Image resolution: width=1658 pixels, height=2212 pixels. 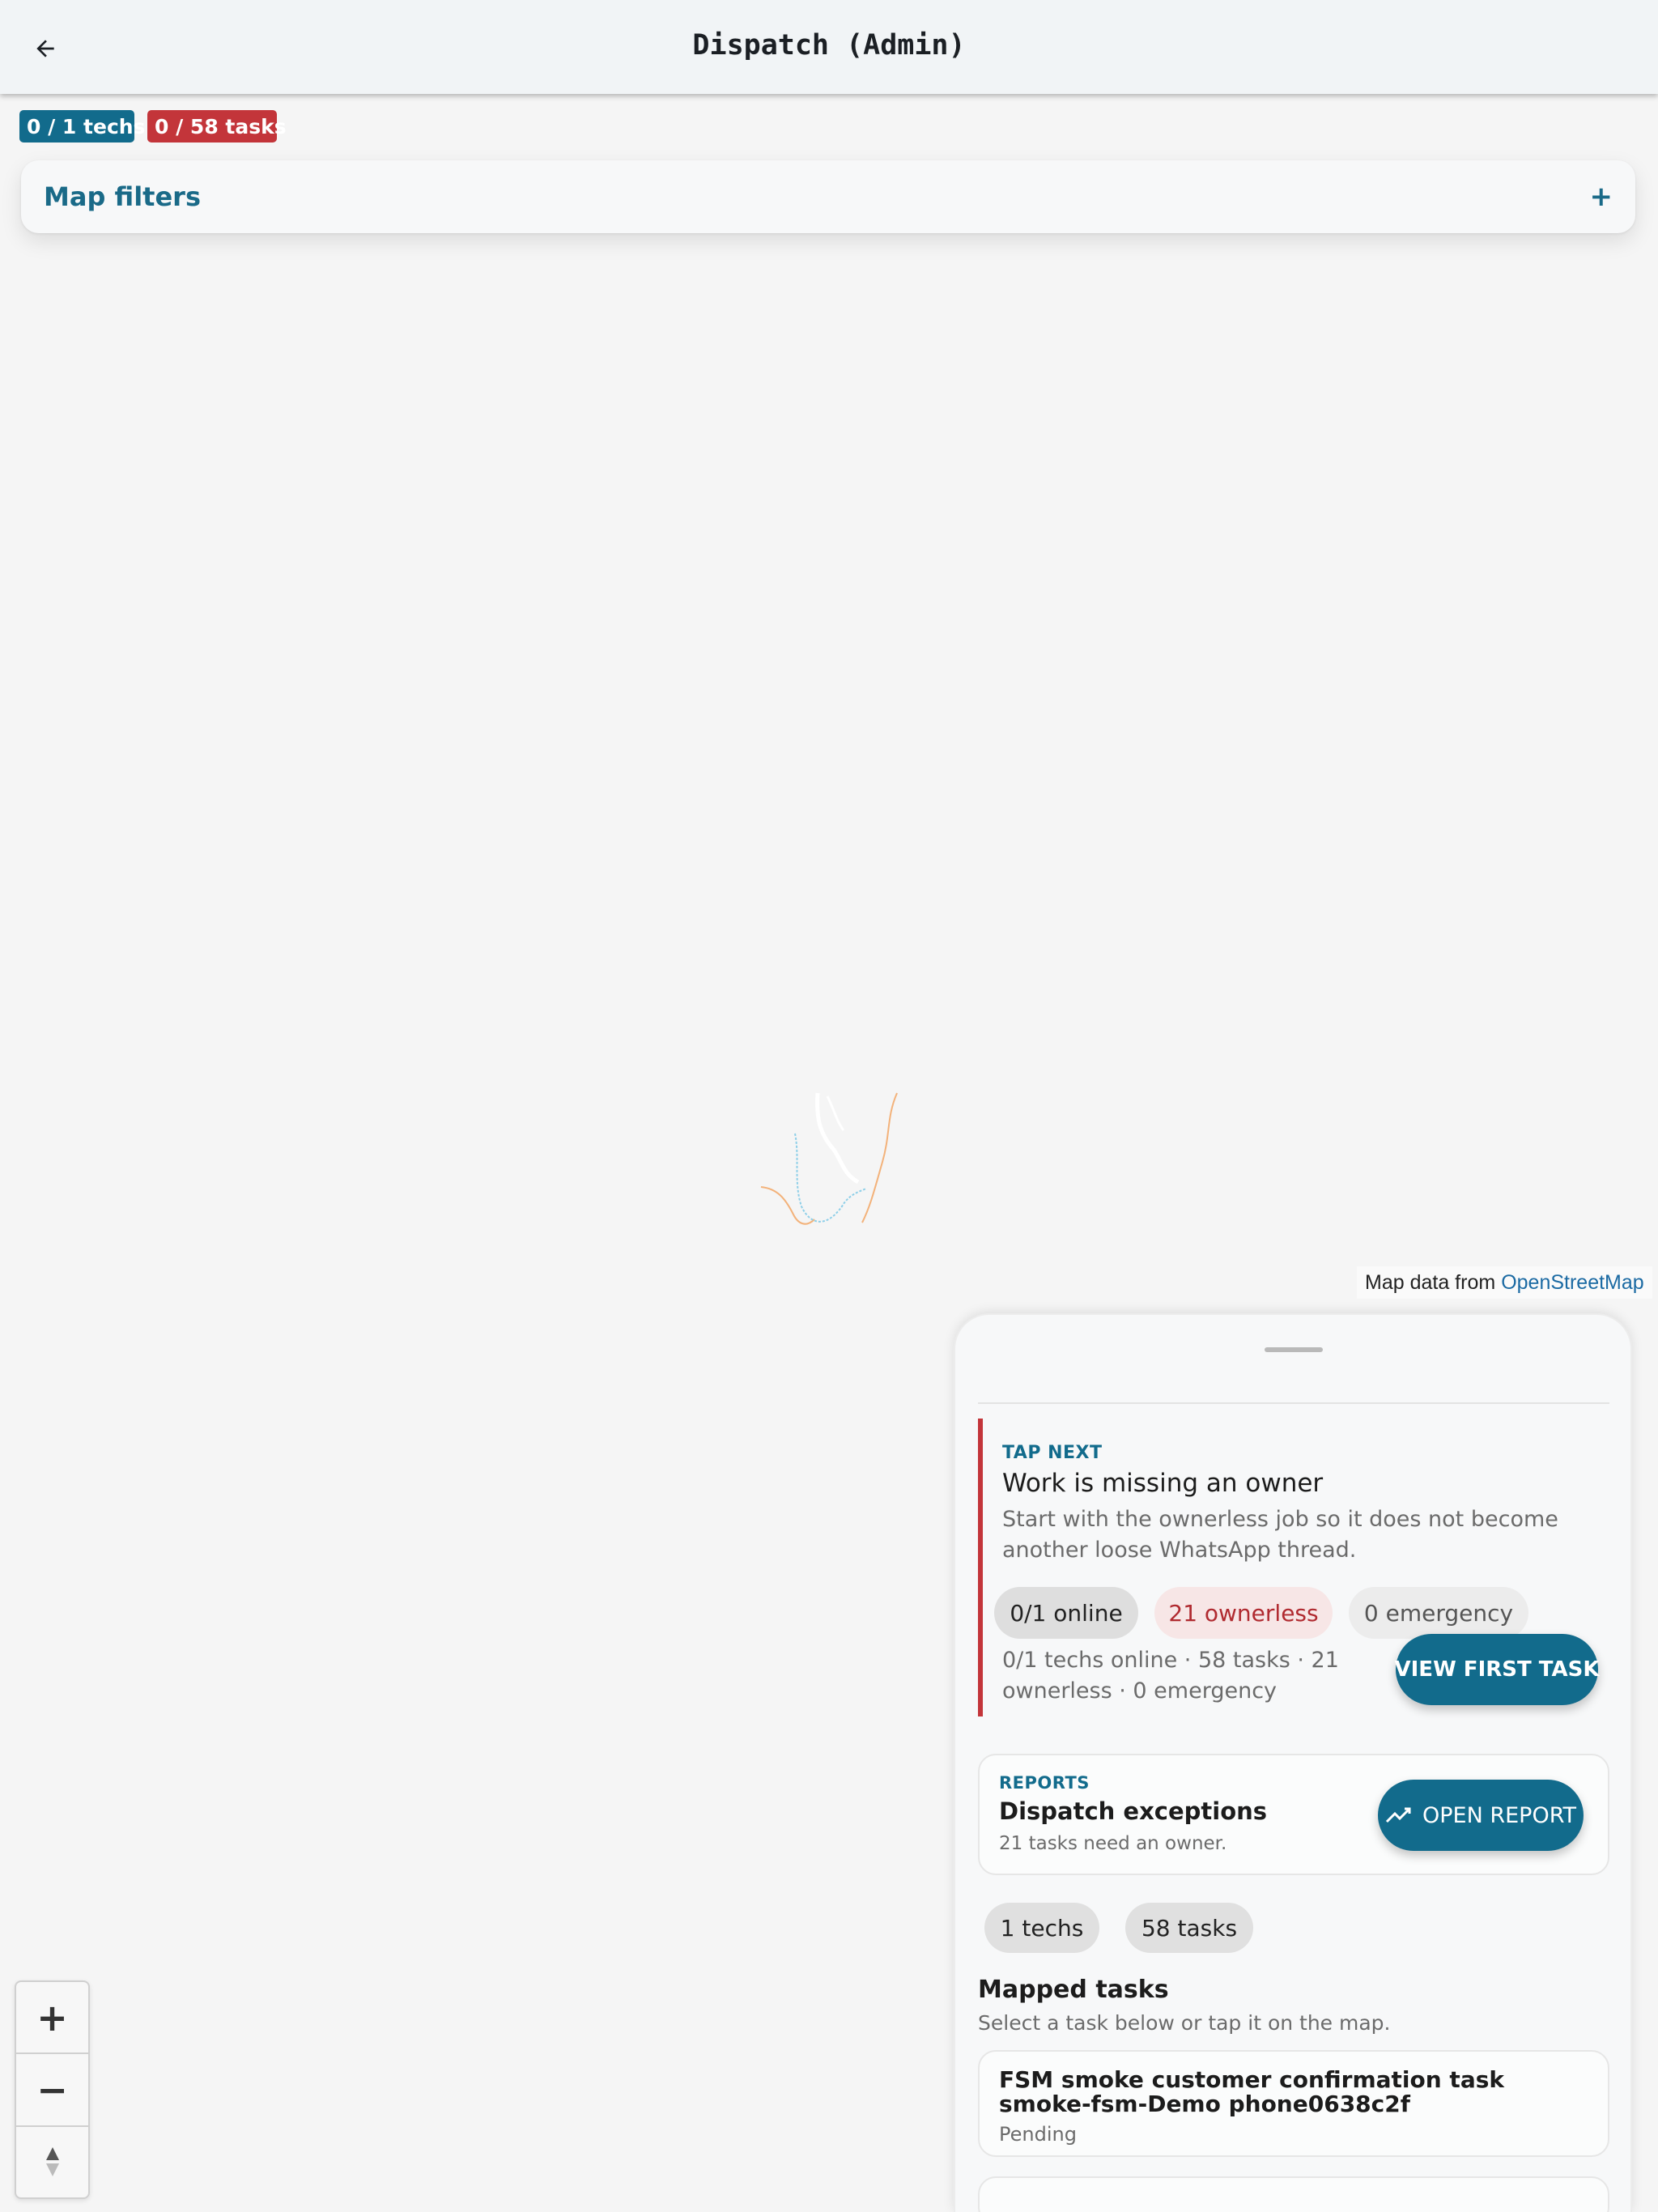 I want to click on zoom-out-button: −, so click(x=52, y=2090).